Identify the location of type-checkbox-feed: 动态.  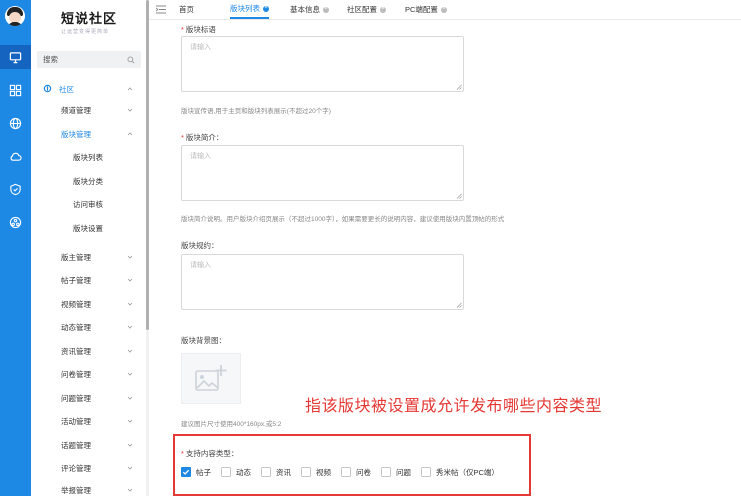
(236, 472).